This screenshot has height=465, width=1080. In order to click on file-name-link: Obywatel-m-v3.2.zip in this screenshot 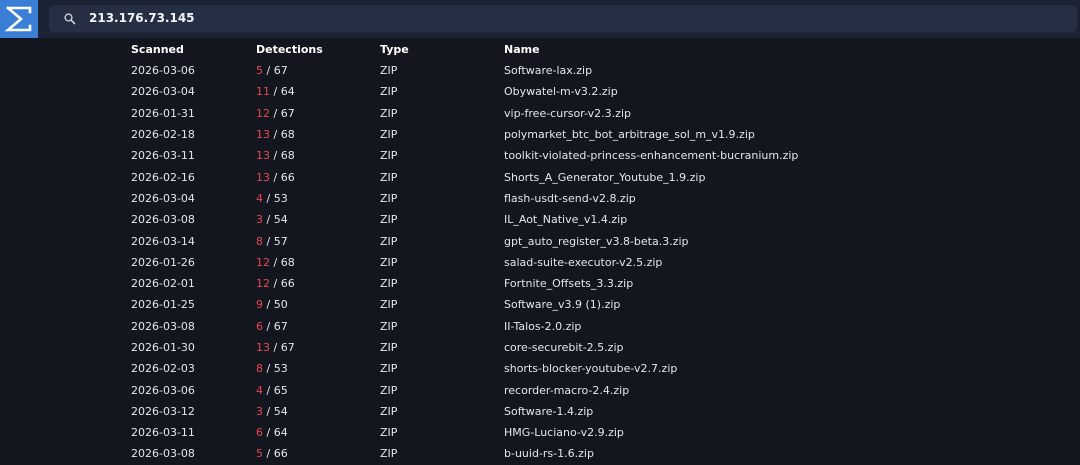, I will do `click(707, 91)`.